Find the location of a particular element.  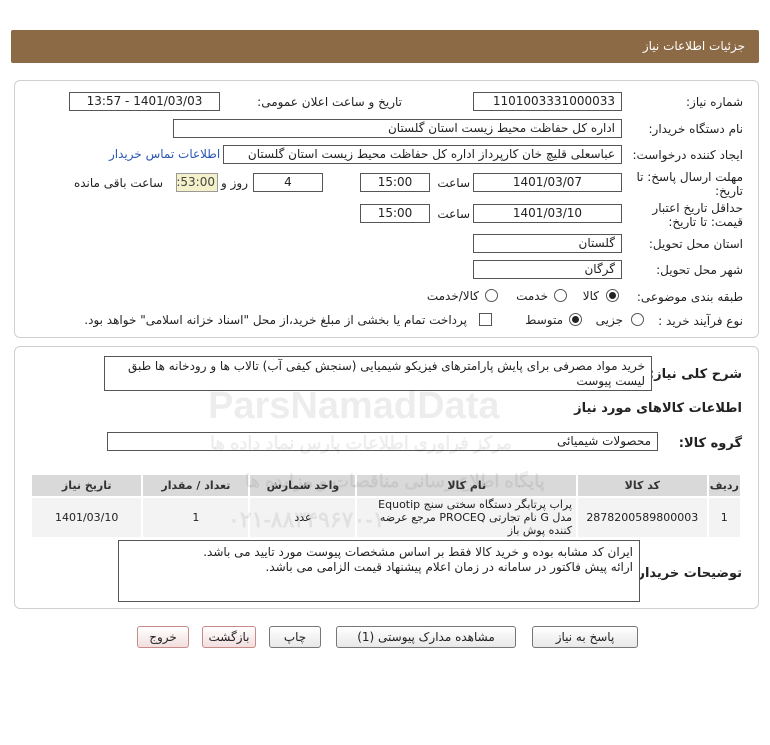

validity-date-field: 1401/03/10 is located at coordinates (547, 213).